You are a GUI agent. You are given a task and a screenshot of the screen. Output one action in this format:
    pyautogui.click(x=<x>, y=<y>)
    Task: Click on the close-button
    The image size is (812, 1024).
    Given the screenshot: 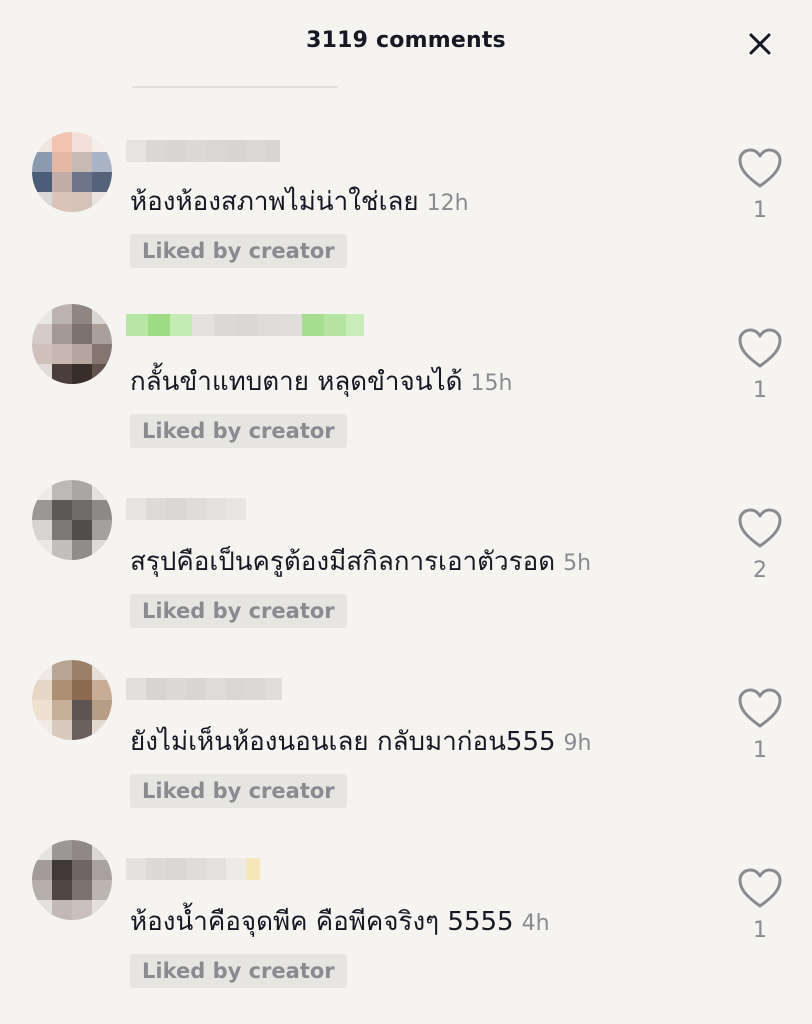 What is the action you would take?
    pyautogui.click(x=760, y=44)
    